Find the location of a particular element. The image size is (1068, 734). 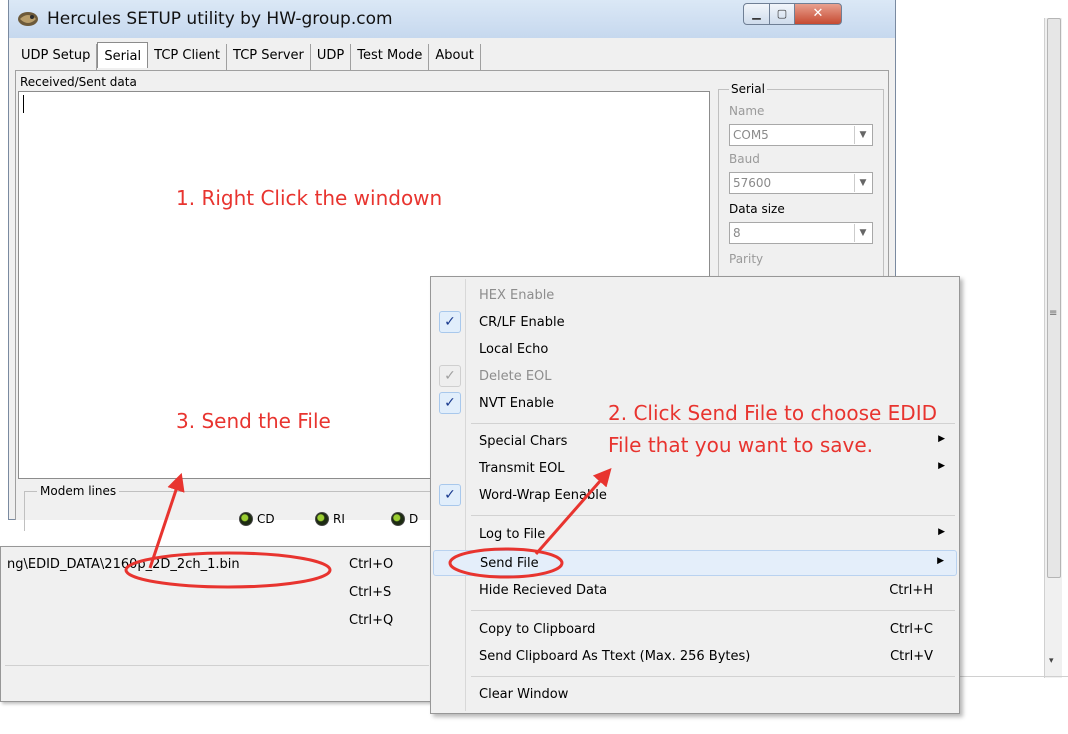

annotation-step-2-line-1: 2. Click Send File to choose EDID is located at coordinates (773, 413).